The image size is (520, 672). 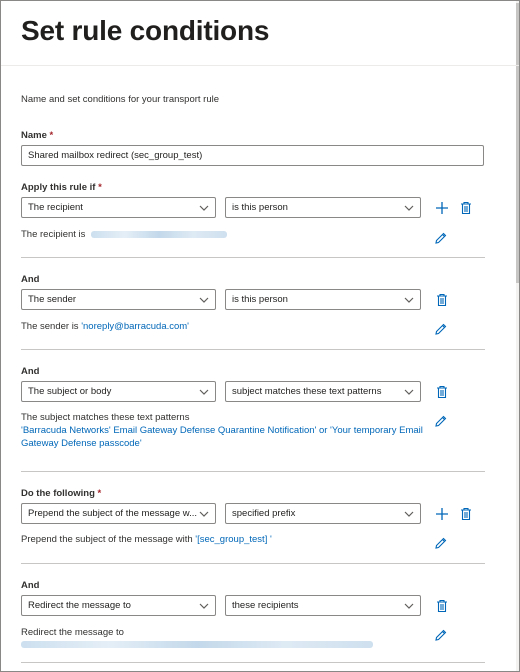 What do you see at coordinates (323, 299) in the screenshot?
I see `operator-dropdown-sender: is this person` at bounding box center [323, 299].